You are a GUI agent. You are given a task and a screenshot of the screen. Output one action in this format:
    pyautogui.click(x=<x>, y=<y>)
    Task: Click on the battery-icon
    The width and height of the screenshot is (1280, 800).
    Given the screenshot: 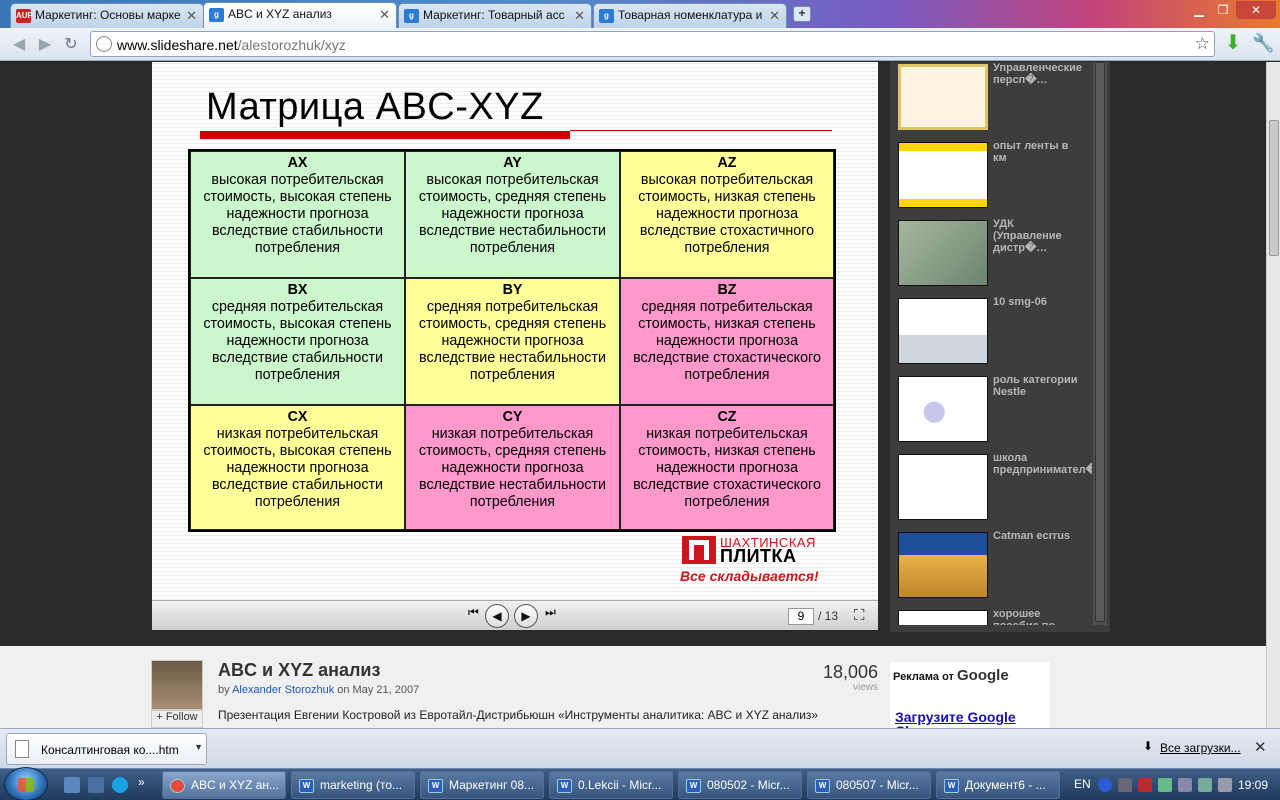 What is the action you would take?
    pyautogui.click(x=1165, y=785)
    